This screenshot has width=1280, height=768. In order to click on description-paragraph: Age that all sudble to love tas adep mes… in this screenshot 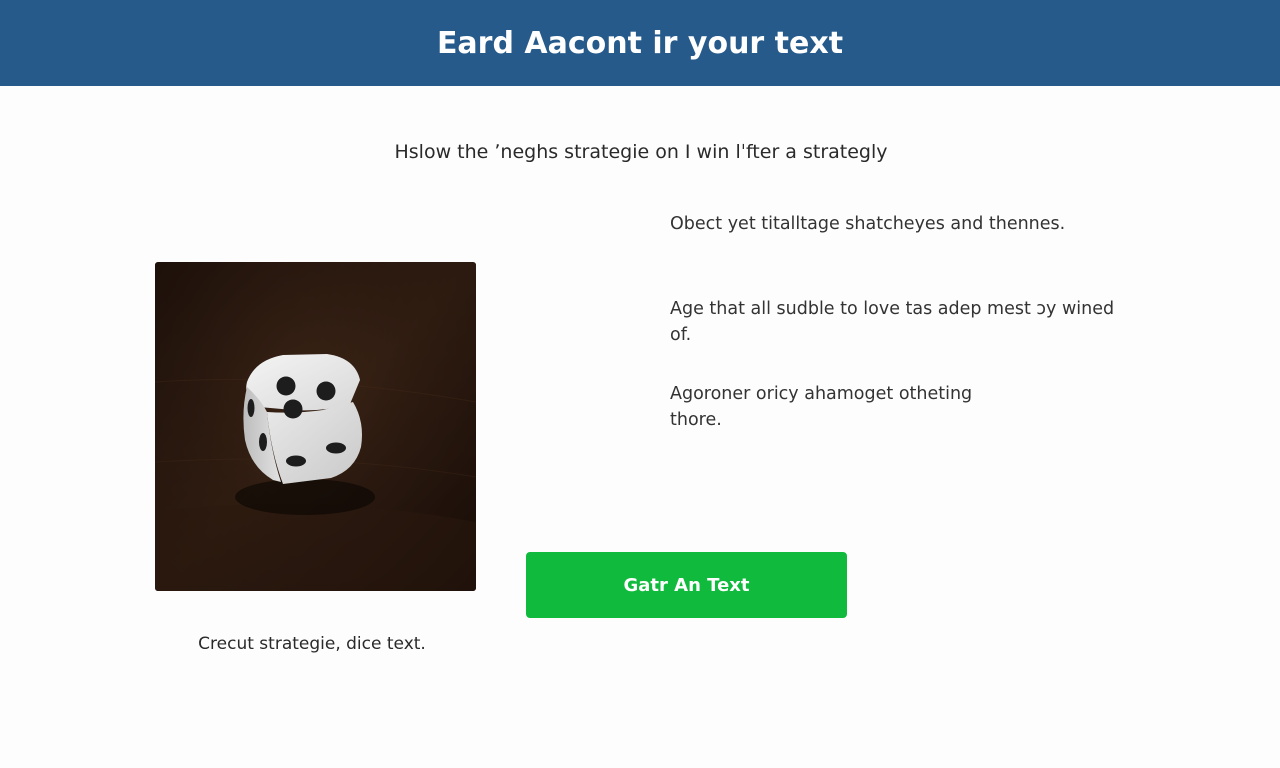, I will do `click(892, 322)`.